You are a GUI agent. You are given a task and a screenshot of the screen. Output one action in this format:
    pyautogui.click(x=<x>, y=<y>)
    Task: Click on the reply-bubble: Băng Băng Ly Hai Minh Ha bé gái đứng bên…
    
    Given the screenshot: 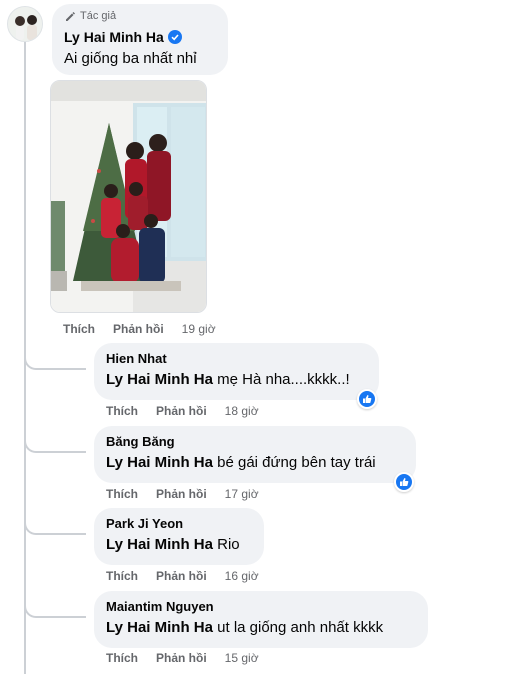 What is the action you would take?
    pyautogui.click(x=255, y=454)
    